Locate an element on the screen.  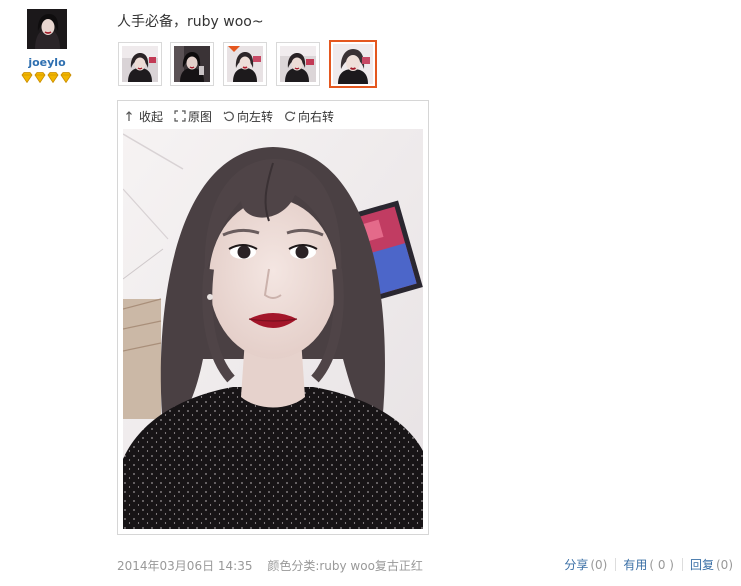
rotate-right-button: 向右转 is located at coordinates (309, 116).